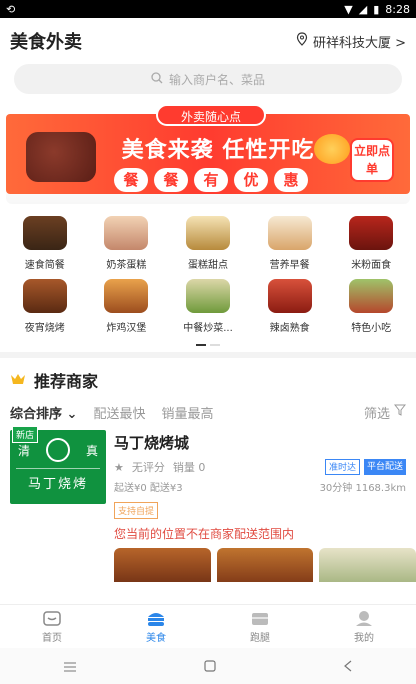 This screenshot has width=416, height=684. I want to click on tab-errand: 跑腿, so click(260, 626).